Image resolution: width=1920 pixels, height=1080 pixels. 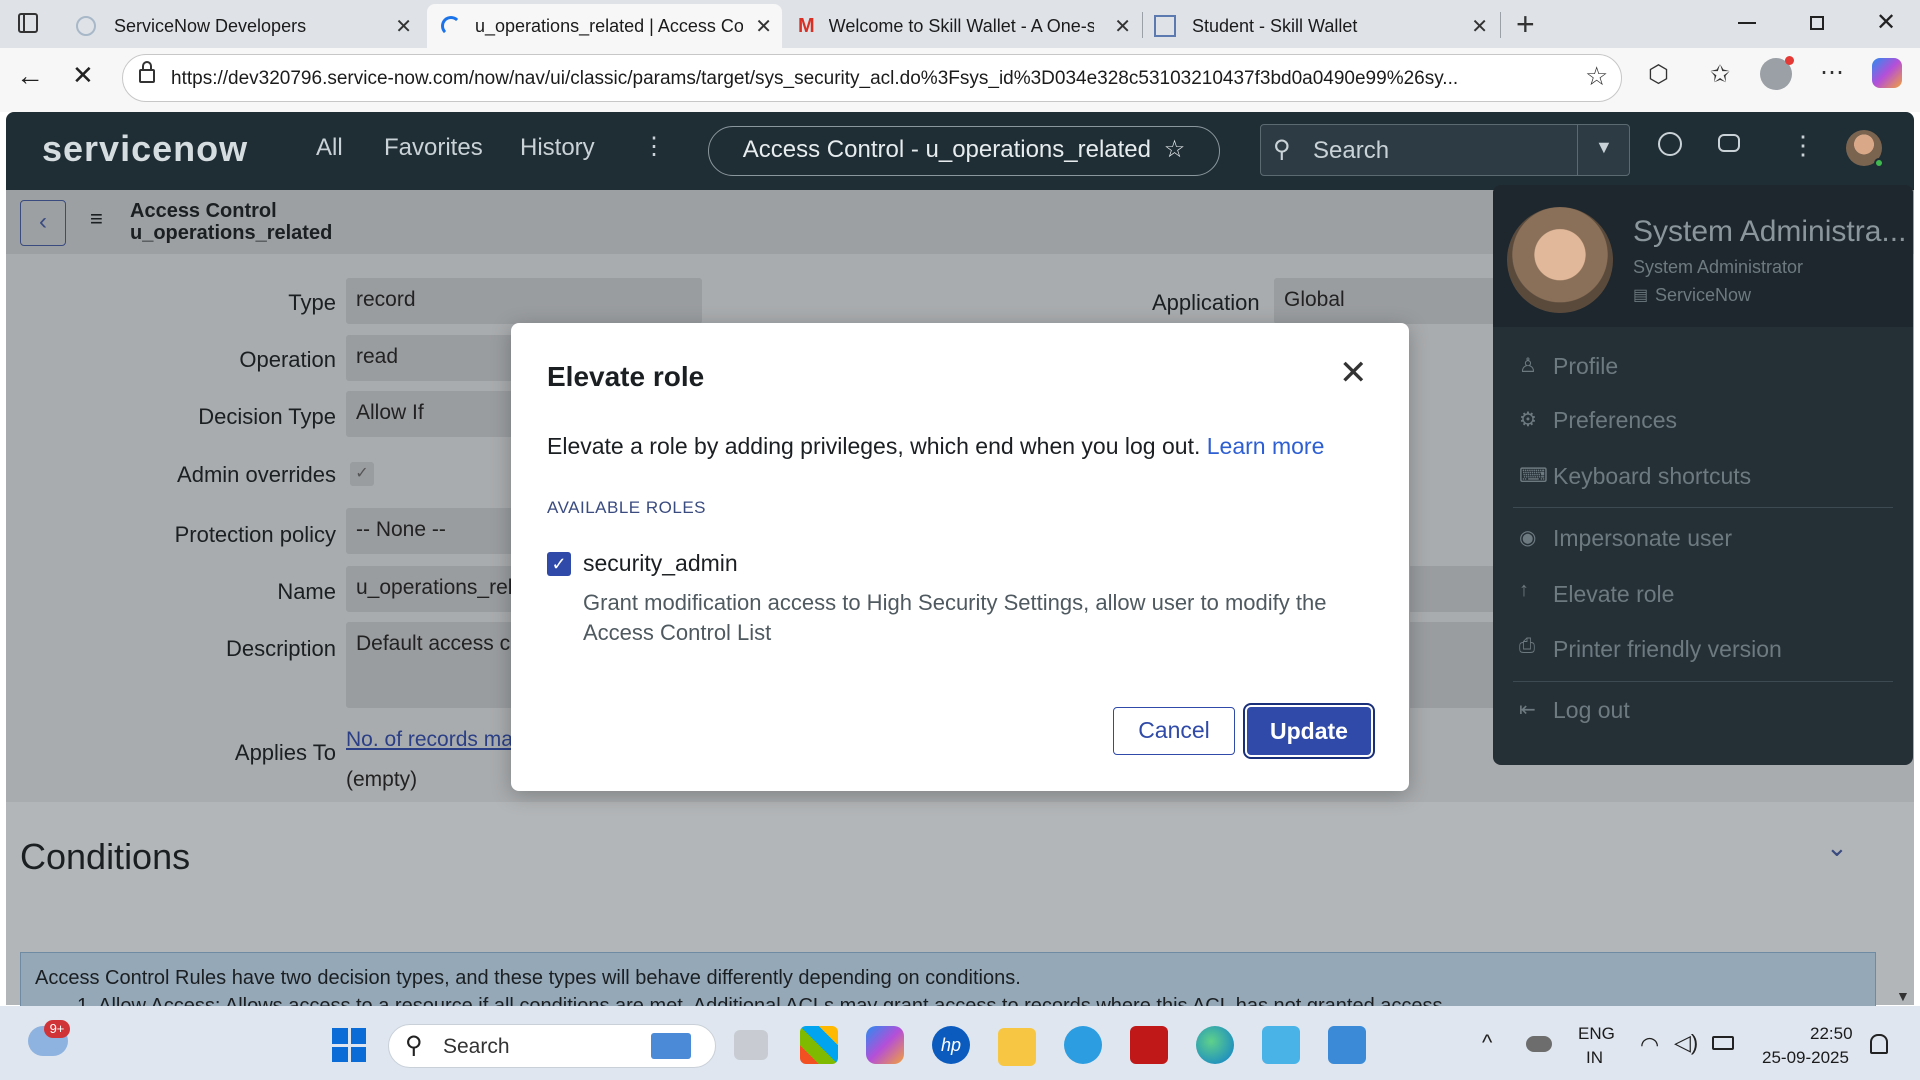 I want to click on minimize-icon, so click(x=1747, y=23).